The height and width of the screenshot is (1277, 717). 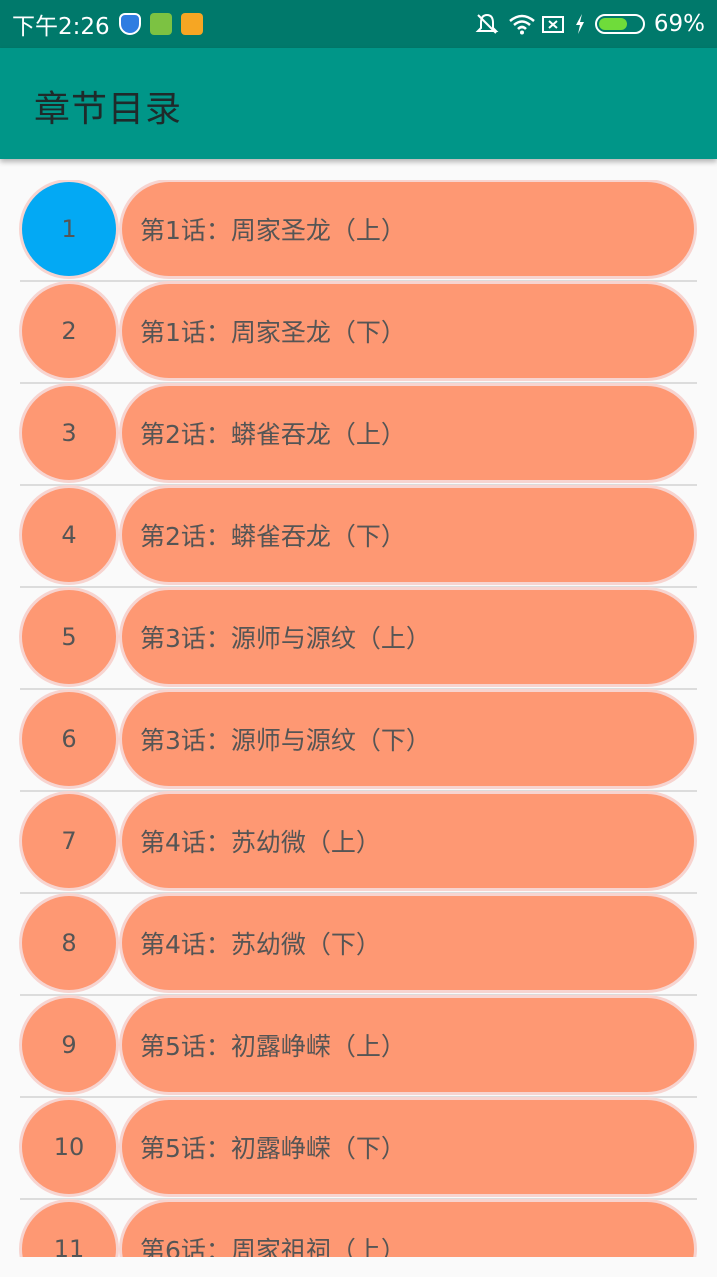 What do you see at coordinates (160, 24) in the screenshot?
I see `sim-card-icon` at bounding box center [160, 24].